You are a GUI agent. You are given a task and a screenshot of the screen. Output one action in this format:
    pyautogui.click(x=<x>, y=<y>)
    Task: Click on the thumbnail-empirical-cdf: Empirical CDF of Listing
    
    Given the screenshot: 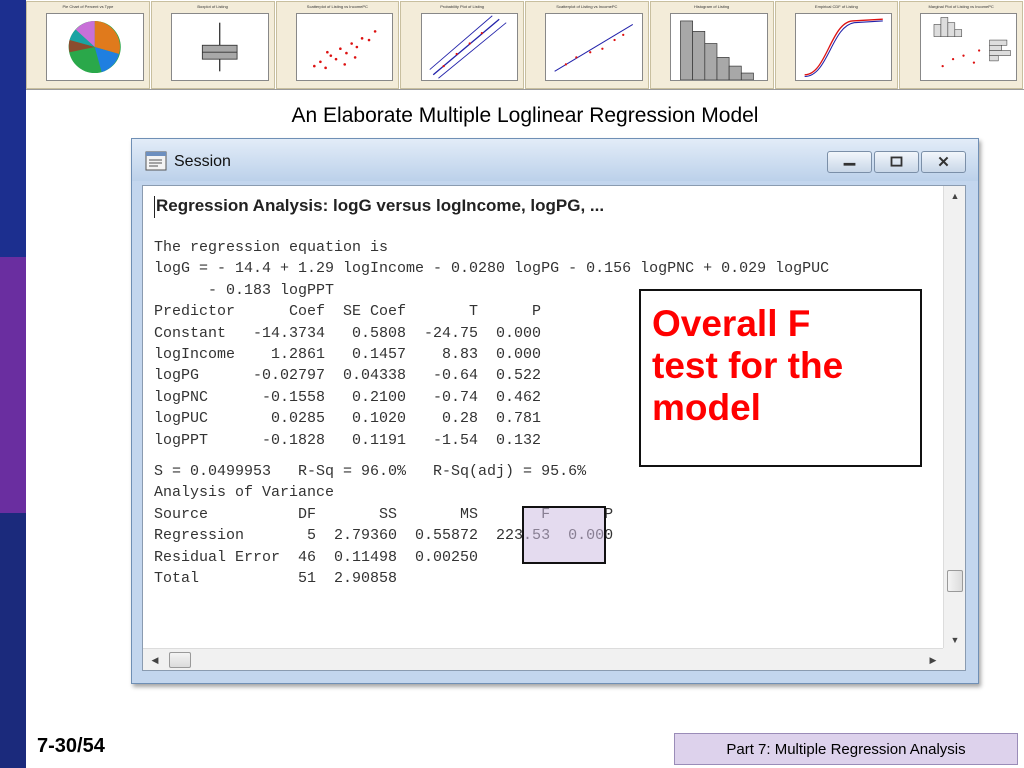 What is the action you would take?
    pyautogui.click(x=836, y=45)
    